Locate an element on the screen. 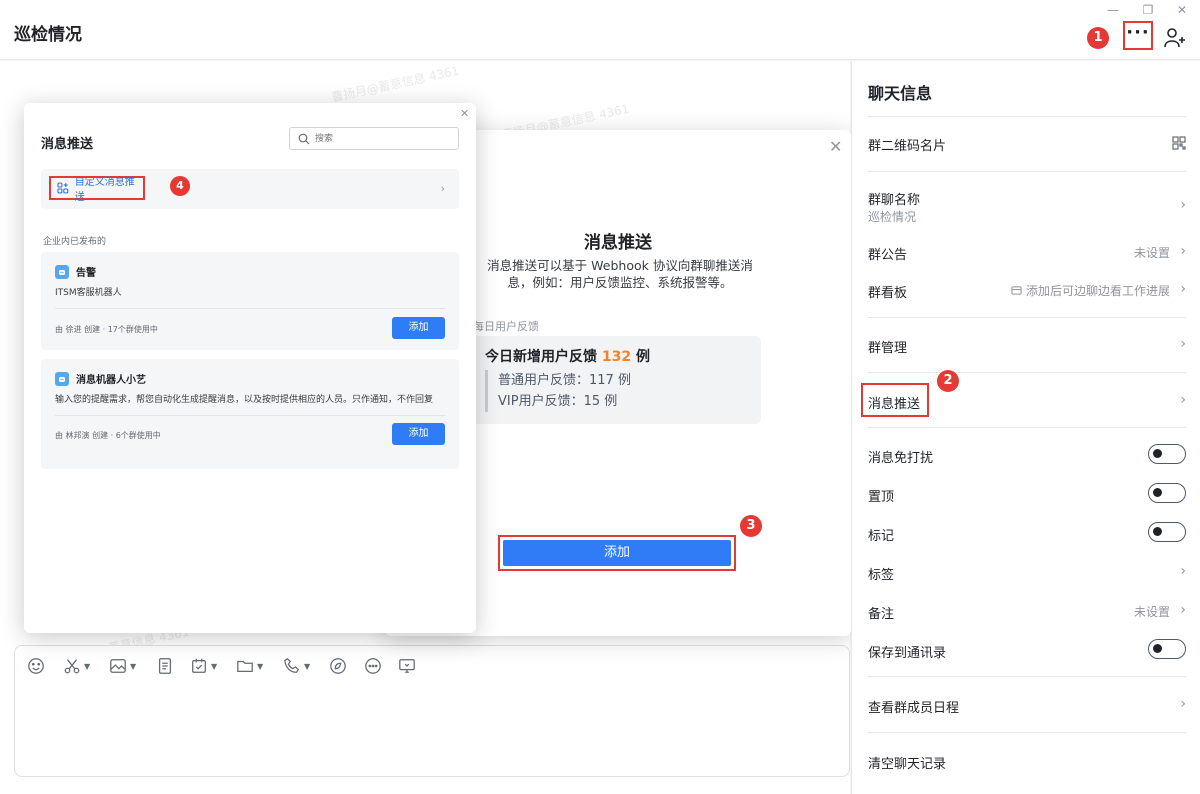 The width and height of the screenshot is (1200, 794). more-circle-icon is located at coordinates (373, 666).